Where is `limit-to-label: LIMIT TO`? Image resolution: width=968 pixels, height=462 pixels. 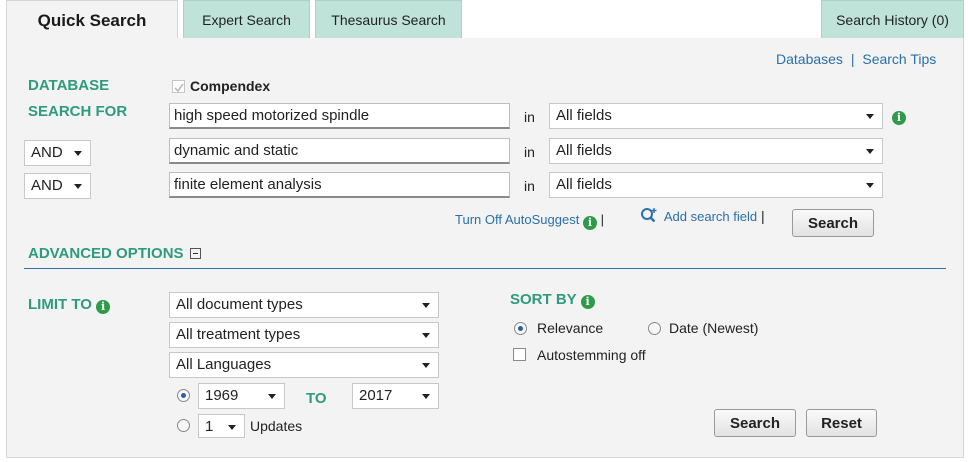
limit-to-label: LIMIT TO is located at coordinates (60, 304).